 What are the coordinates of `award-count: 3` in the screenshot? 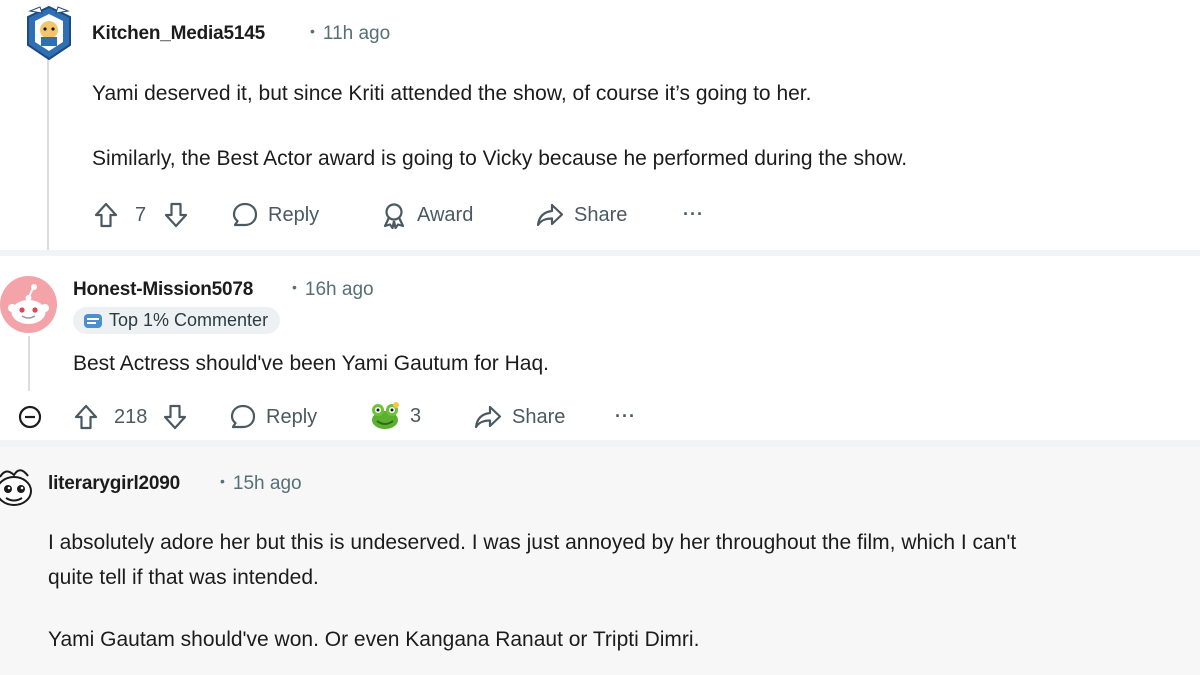 It's located at (416, 415).